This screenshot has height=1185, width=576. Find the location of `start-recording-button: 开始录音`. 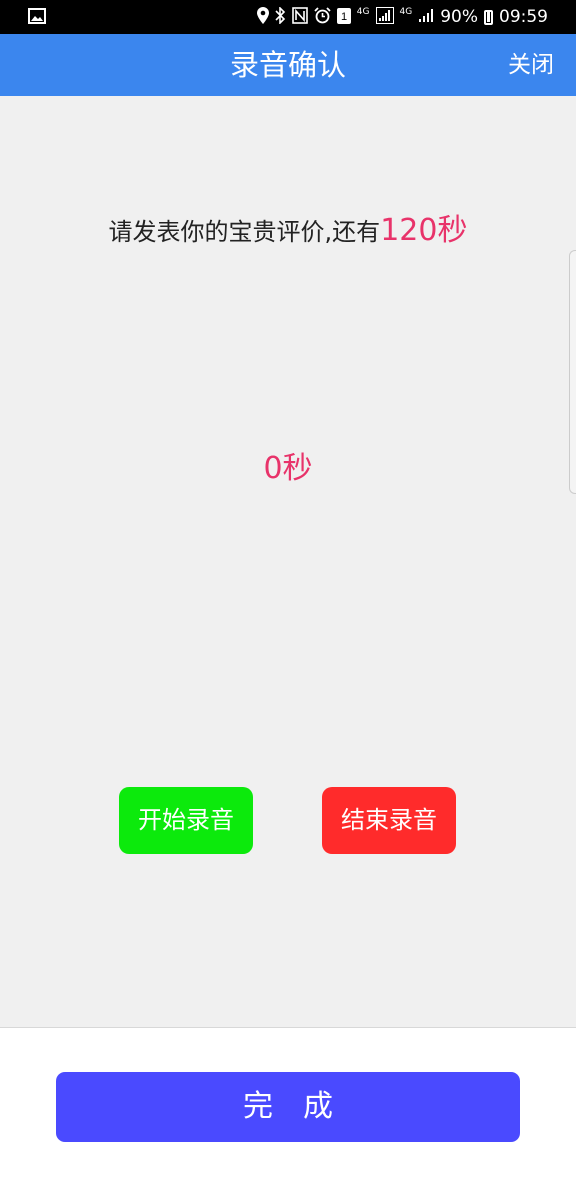

start-recording-button: 开始录音 is located at coordinates (186, 820).